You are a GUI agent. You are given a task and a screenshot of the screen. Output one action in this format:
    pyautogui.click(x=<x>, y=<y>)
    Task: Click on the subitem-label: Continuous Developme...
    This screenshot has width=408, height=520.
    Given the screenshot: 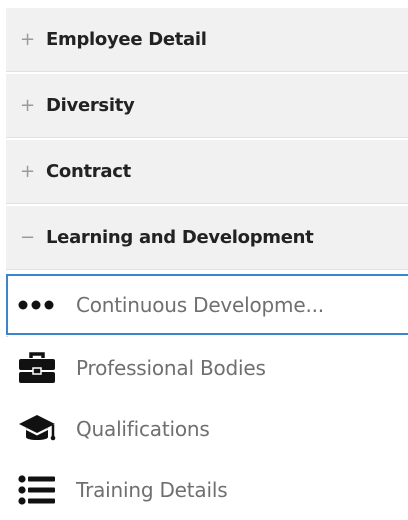 What is the action you would take?
    pyautogui.click(x=200, y=304)
    